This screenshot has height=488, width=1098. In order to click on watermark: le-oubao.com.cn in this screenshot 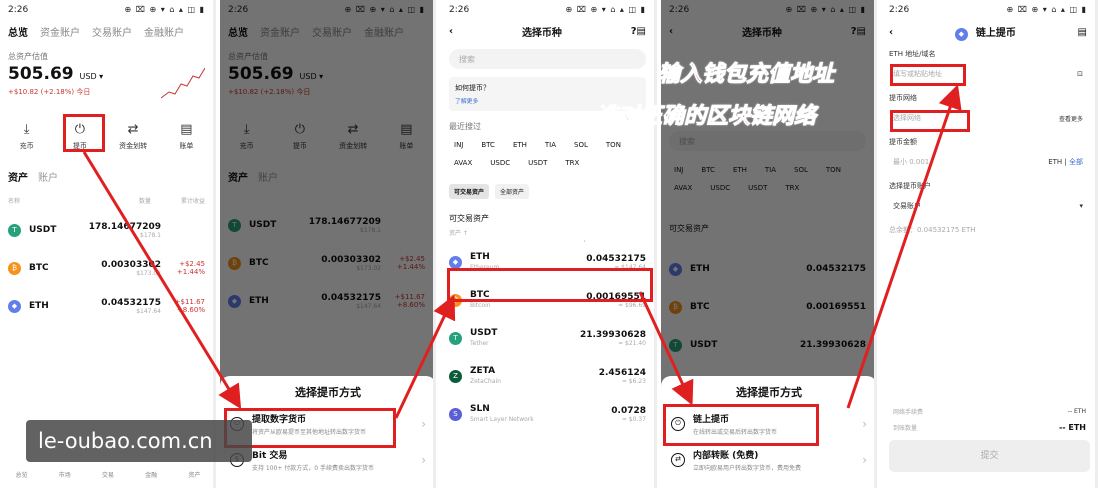, I will do `click(139, 441)`.